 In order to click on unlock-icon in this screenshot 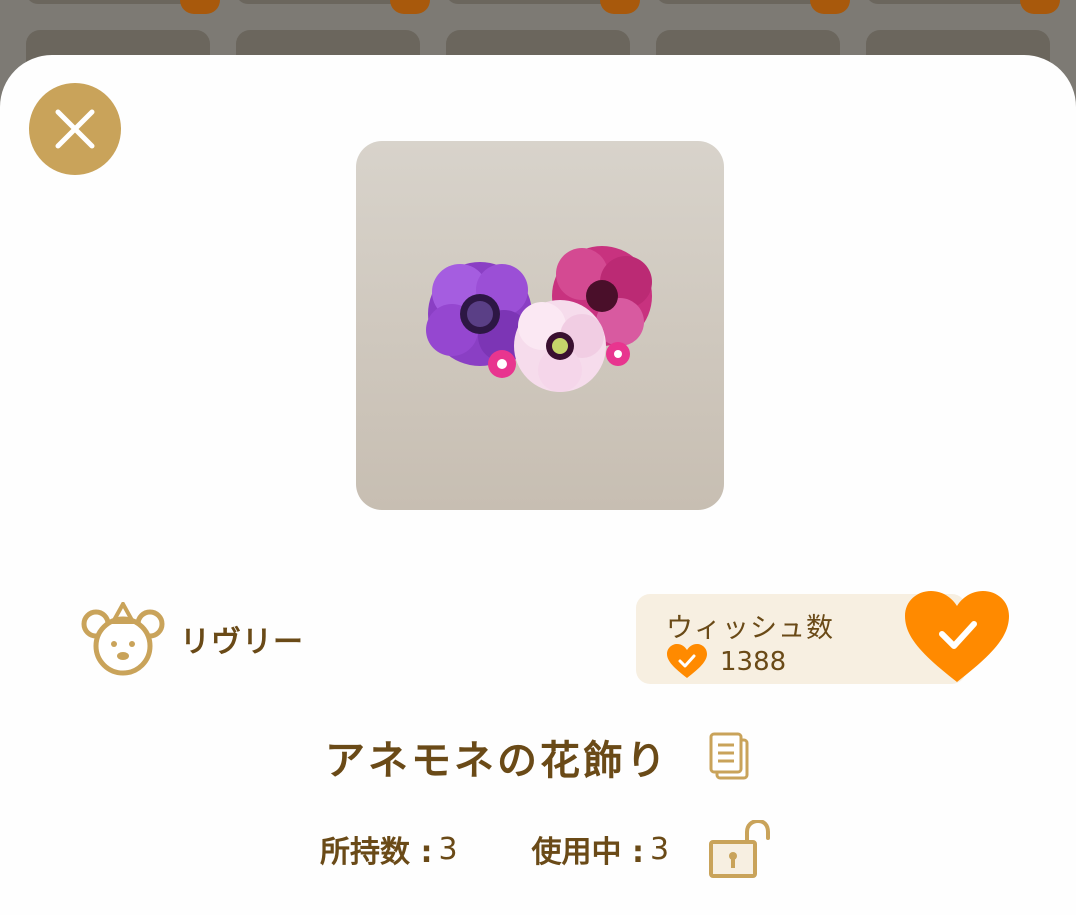, I will do `click(740, 849)`.